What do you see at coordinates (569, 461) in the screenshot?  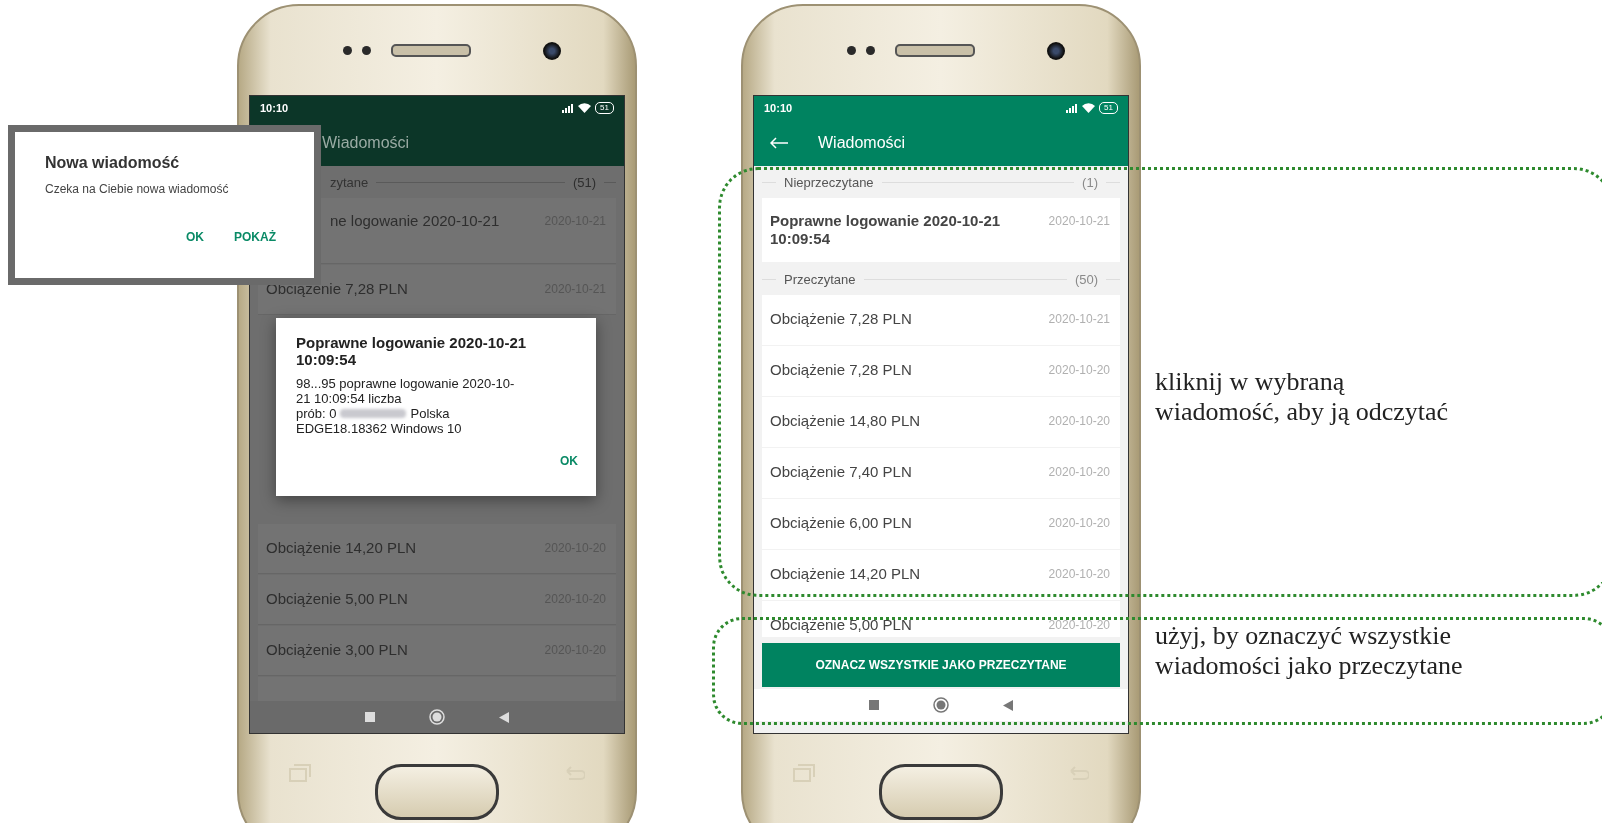 I see `ok-button: OK` at bounding box center [569, 461].